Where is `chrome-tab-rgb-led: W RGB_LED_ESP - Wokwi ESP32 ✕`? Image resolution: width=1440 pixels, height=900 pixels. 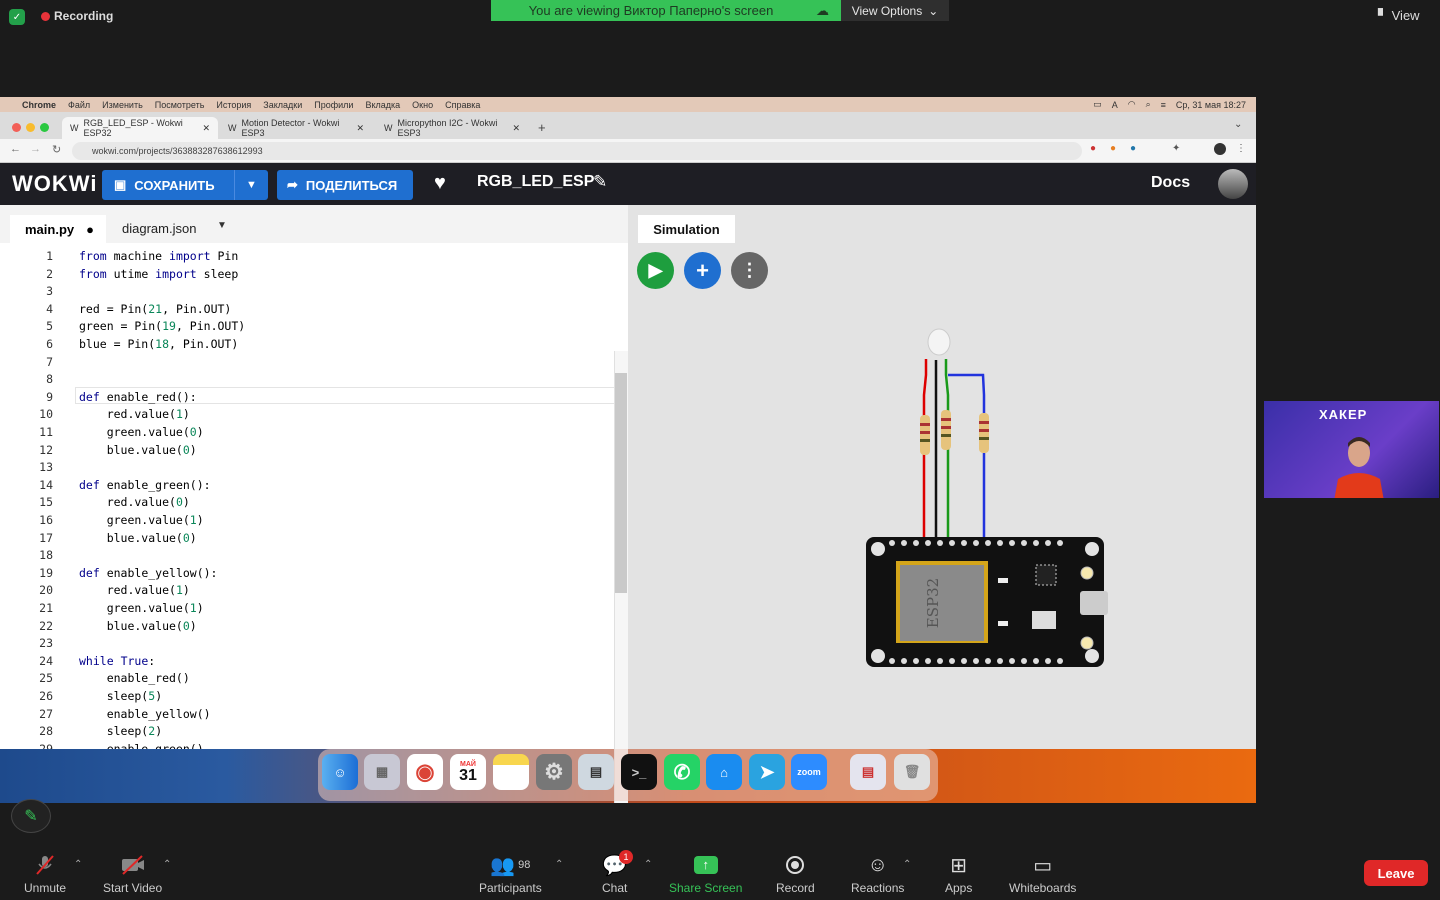 chrome-tab-rgb-led: W RGB_LED_ESP - Wokwi ESP32 ✕ is located at coordinates (140, 128).